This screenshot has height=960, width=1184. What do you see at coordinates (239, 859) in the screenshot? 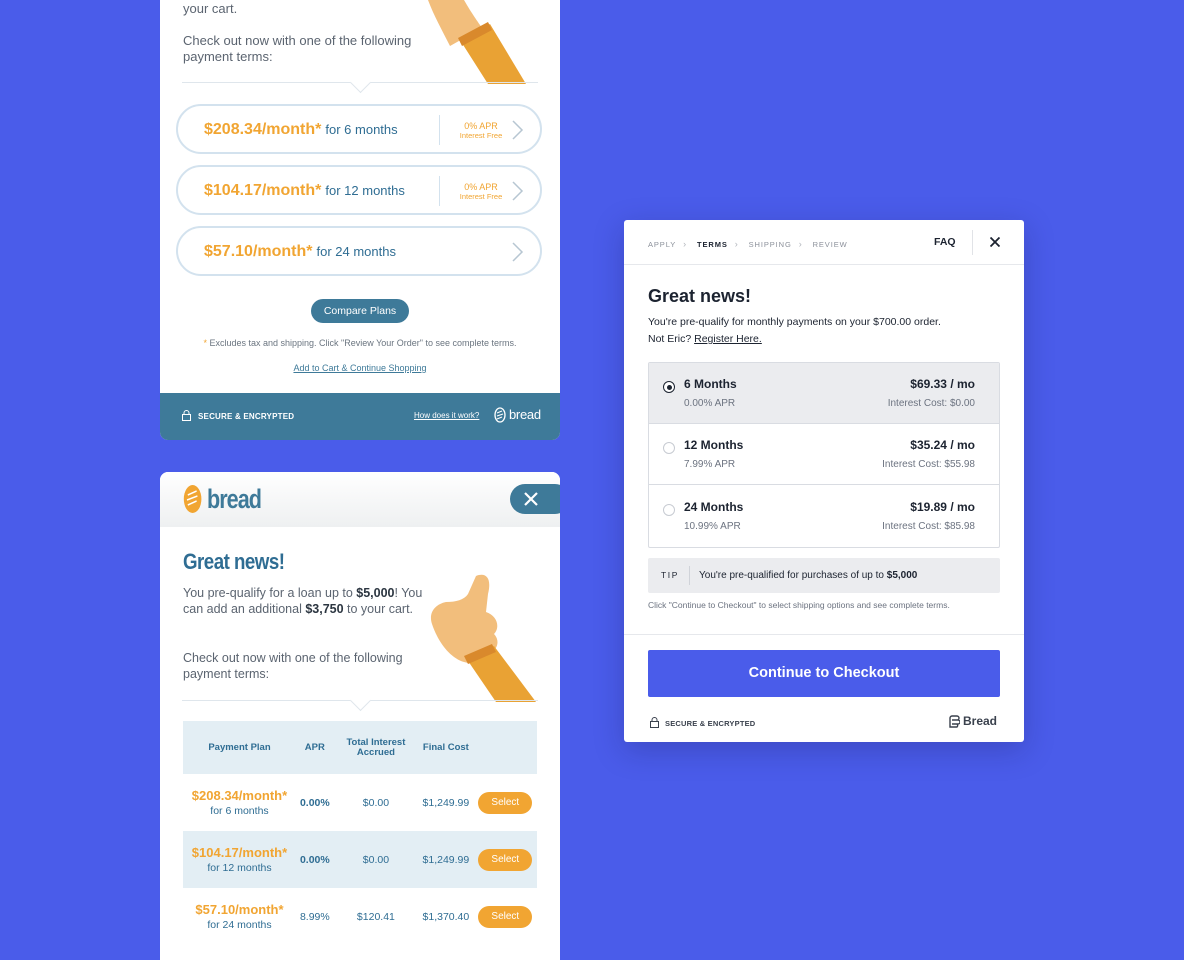
I see `plan-cell: $104.17/month* for 12 months` at bounding box center [239, 859].